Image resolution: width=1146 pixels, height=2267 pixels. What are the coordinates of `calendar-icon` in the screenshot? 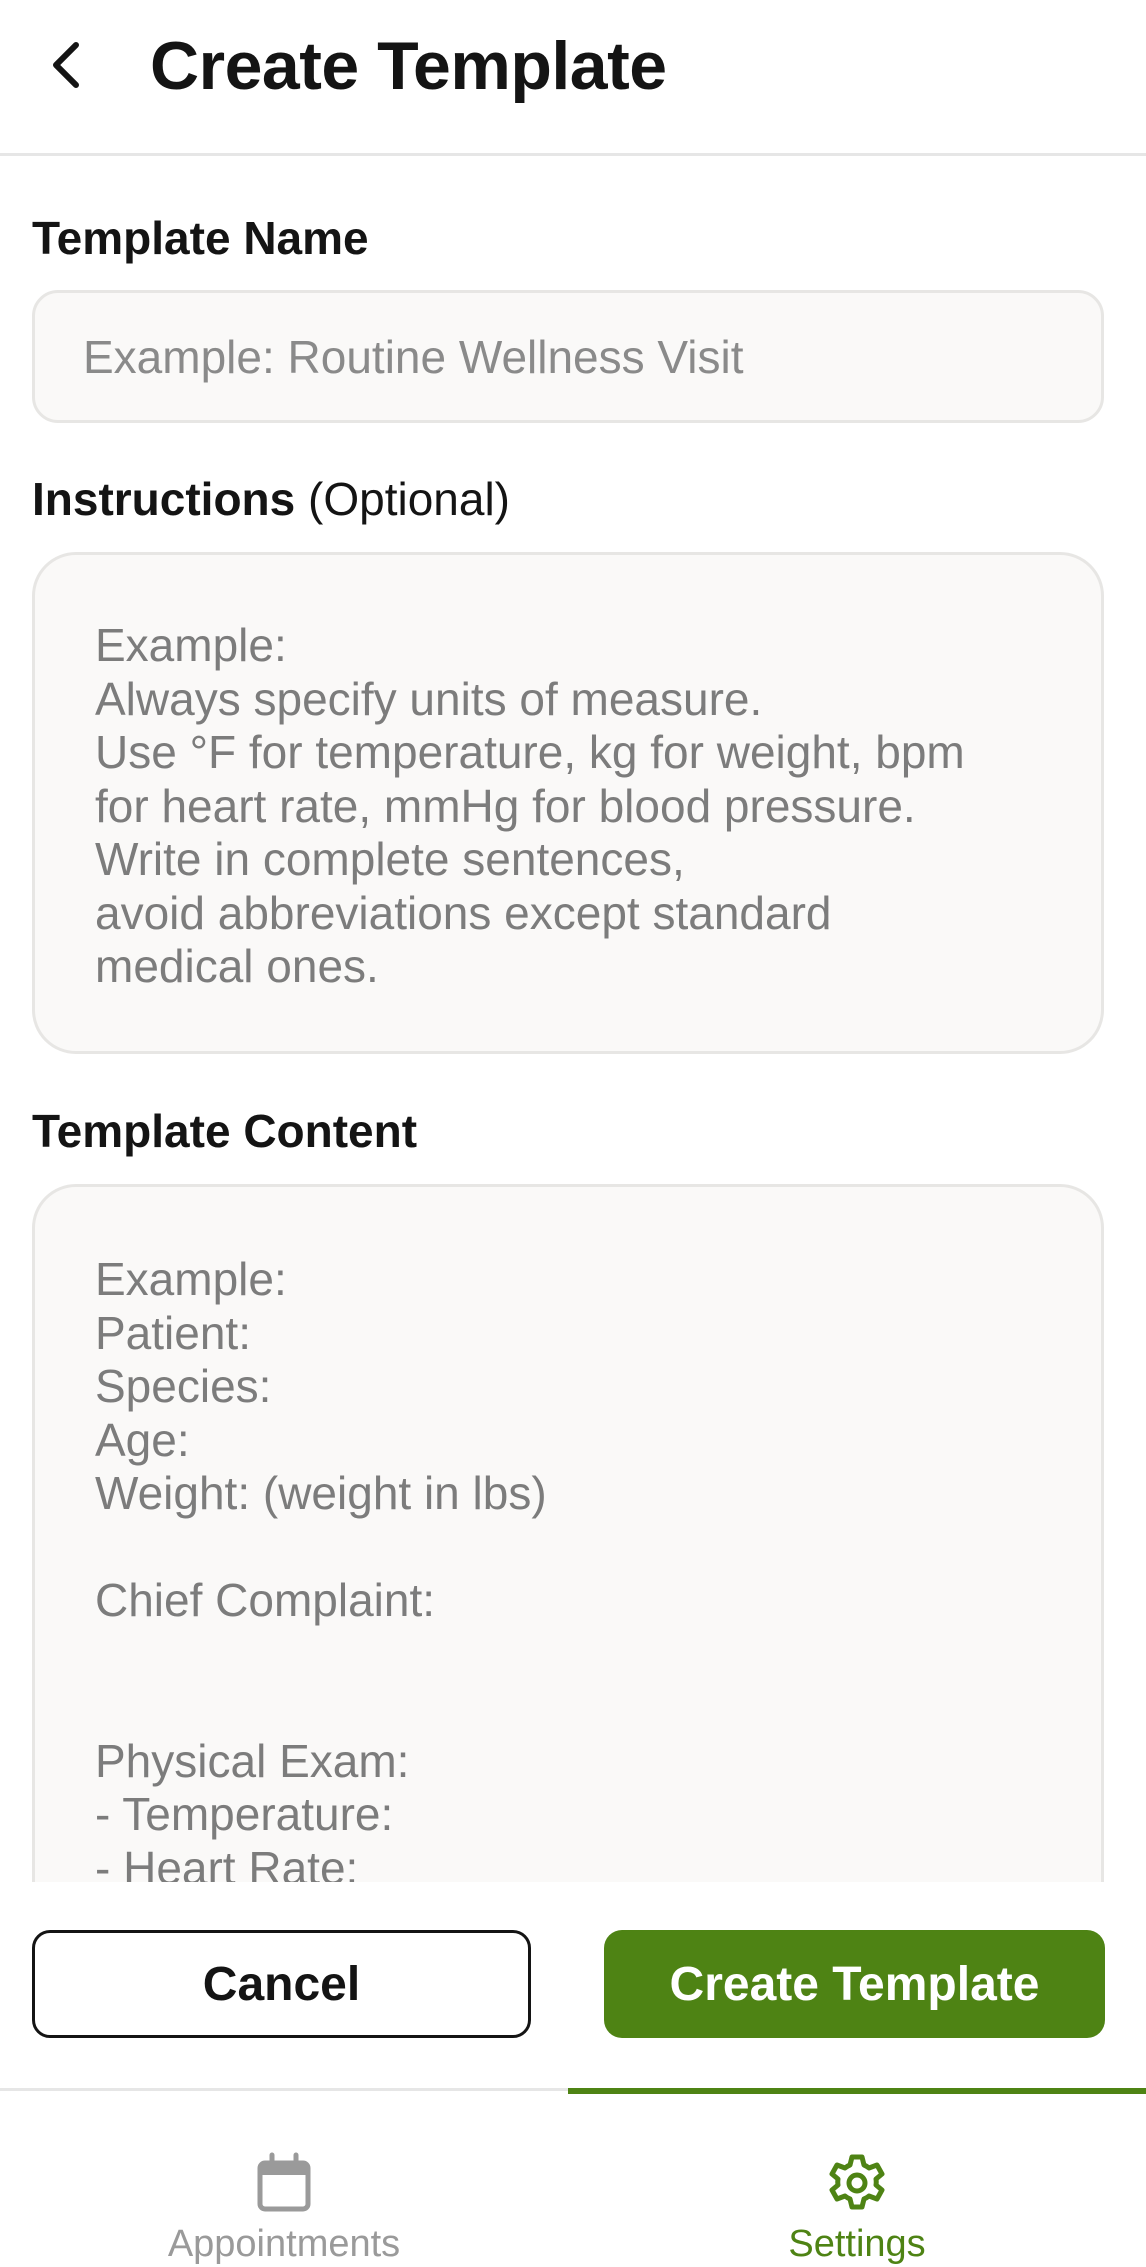 It's located at (284, 2182).